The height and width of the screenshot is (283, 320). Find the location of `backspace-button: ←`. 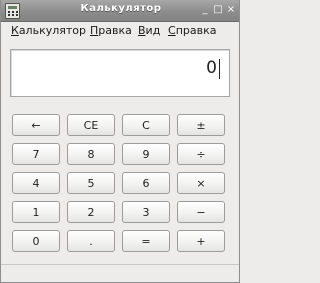

backspace-button: ← is located at coordinates (36, 125).